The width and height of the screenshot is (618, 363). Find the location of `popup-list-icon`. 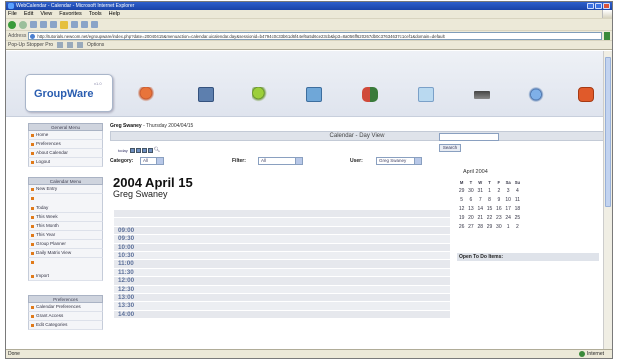

popup-list-icon is located at coordinates (80, 45).